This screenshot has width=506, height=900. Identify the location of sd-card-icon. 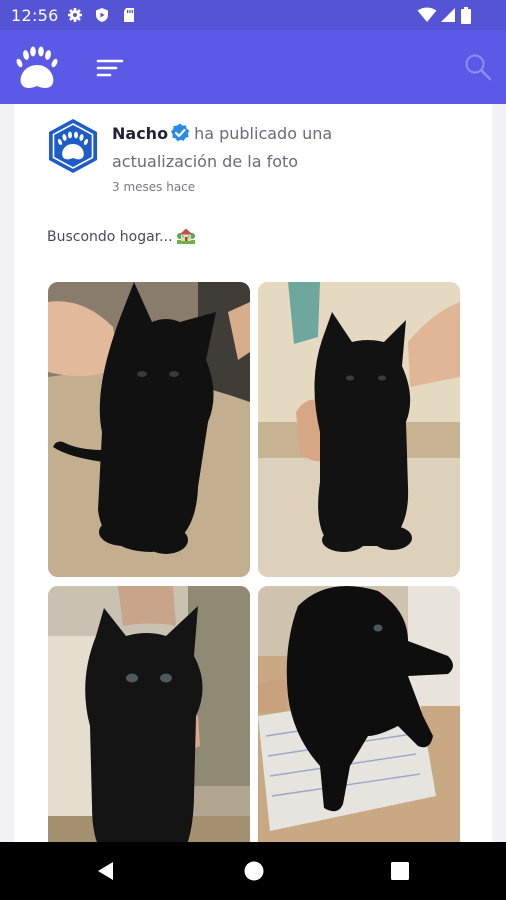
(129, 15).